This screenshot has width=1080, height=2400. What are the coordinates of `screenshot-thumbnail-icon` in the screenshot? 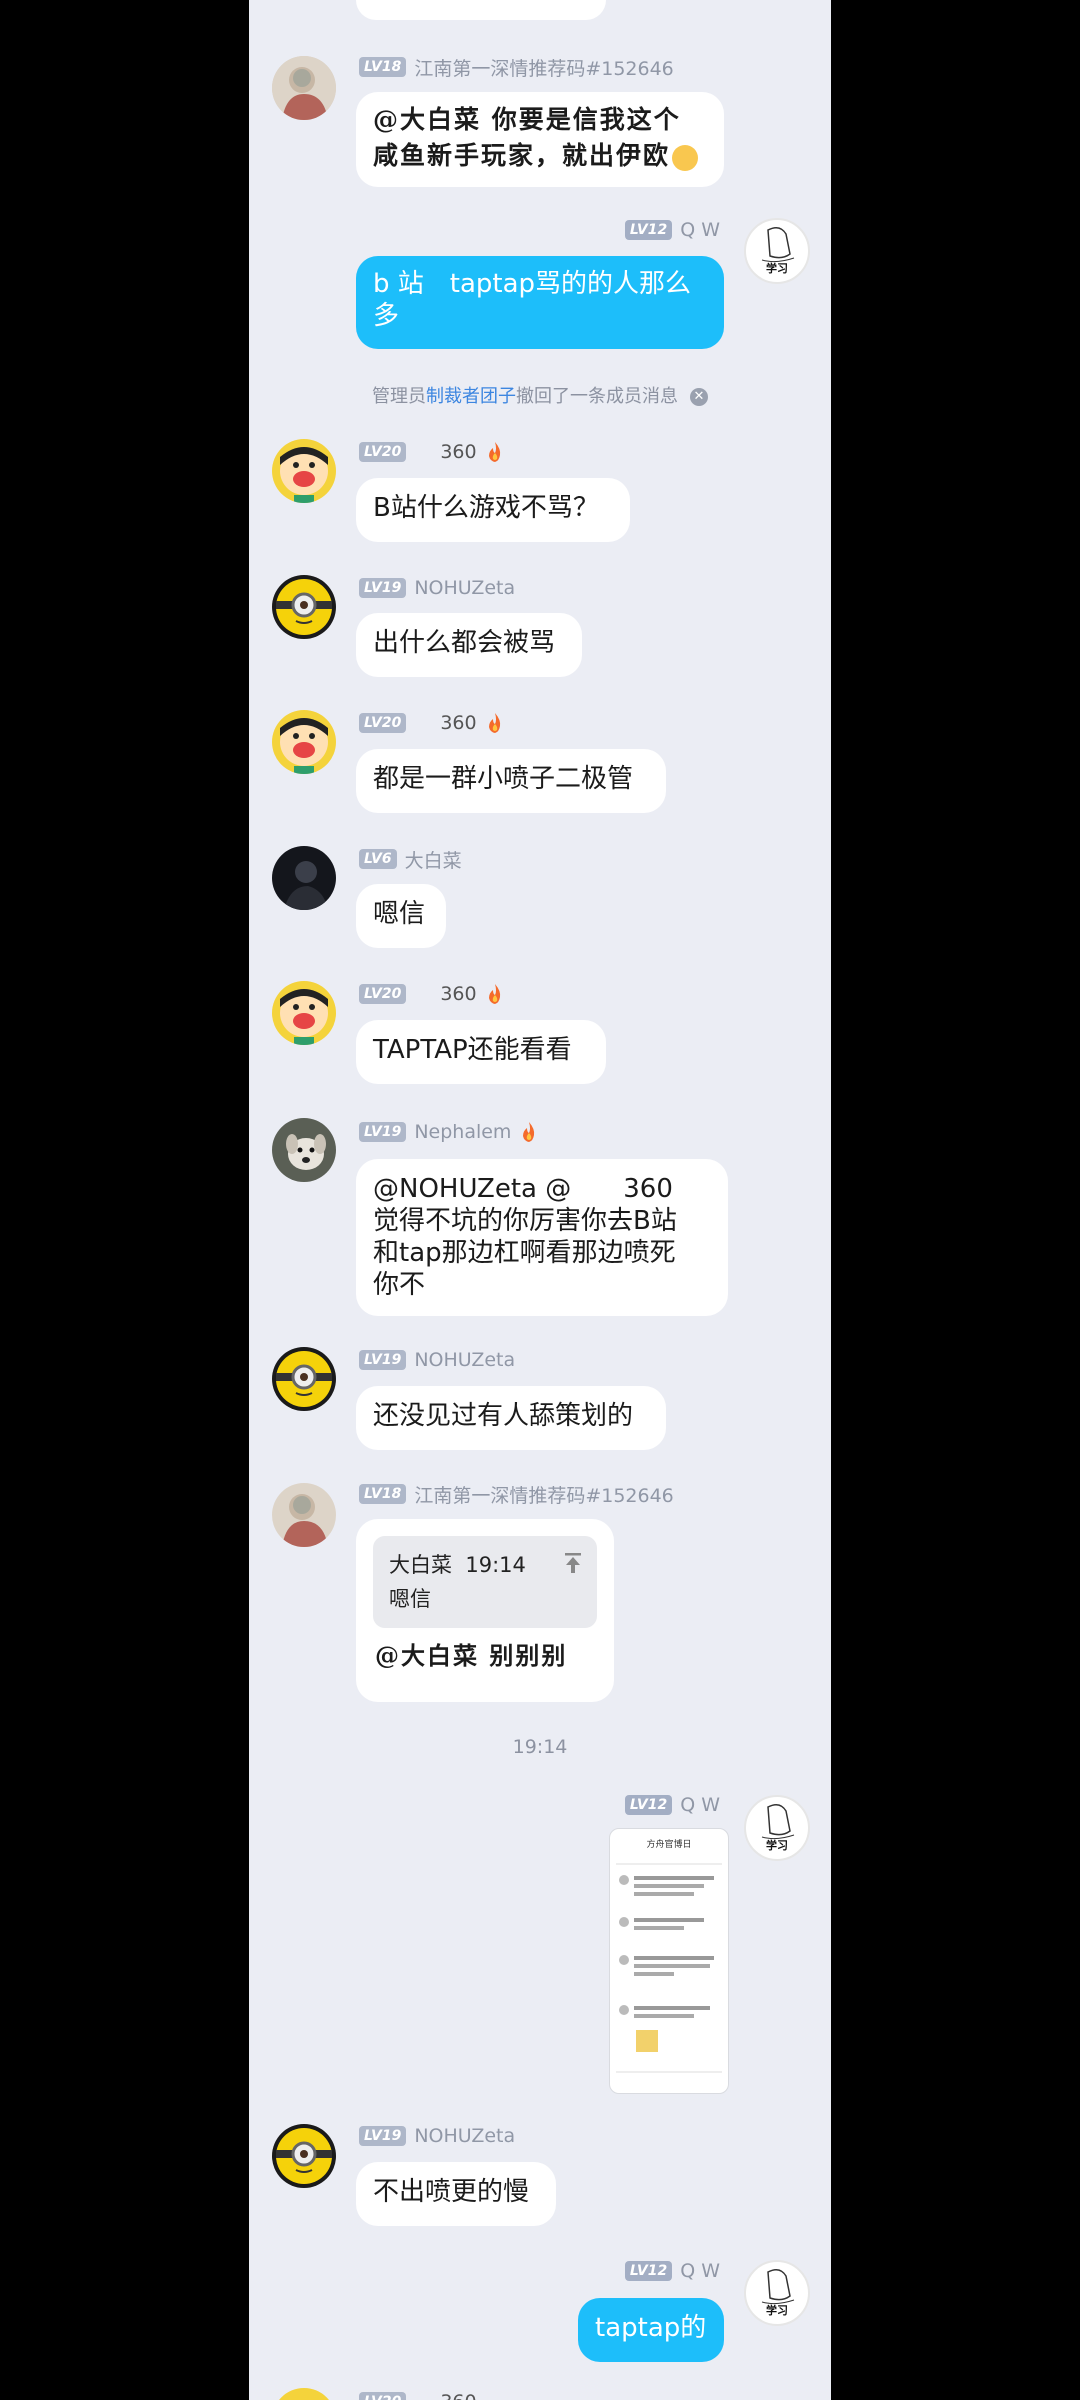 It's located at (669, 1968).